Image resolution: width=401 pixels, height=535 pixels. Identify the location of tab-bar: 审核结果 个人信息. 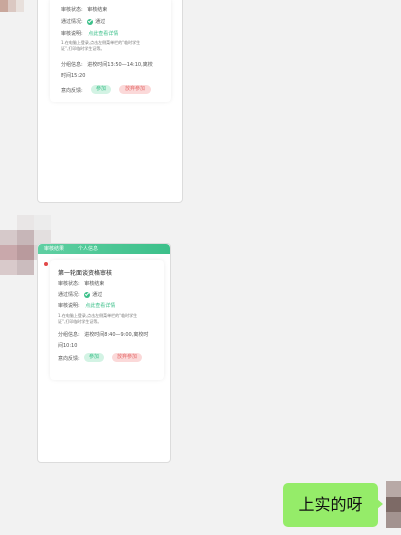
(104, 249).